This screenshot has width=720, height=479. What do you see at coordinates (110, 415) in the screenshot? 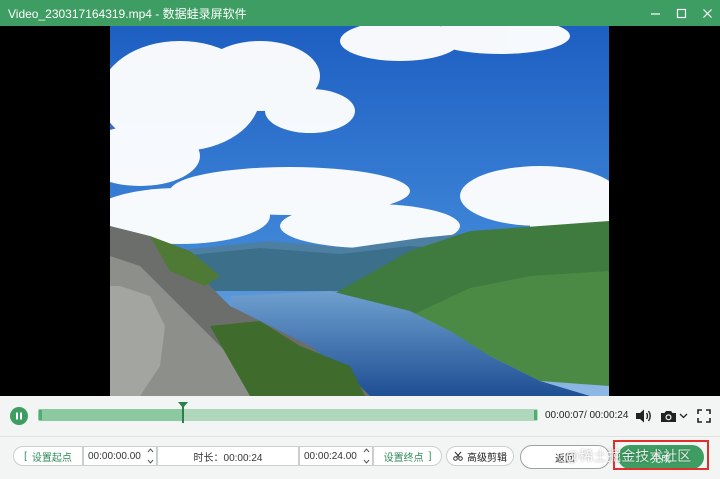
I see `progress-fill` at bounding box center [110, 415].